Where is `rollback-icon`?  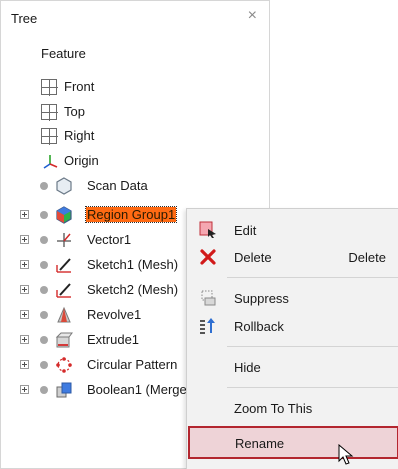 rollback-icon is located at coordinates (207, 326).